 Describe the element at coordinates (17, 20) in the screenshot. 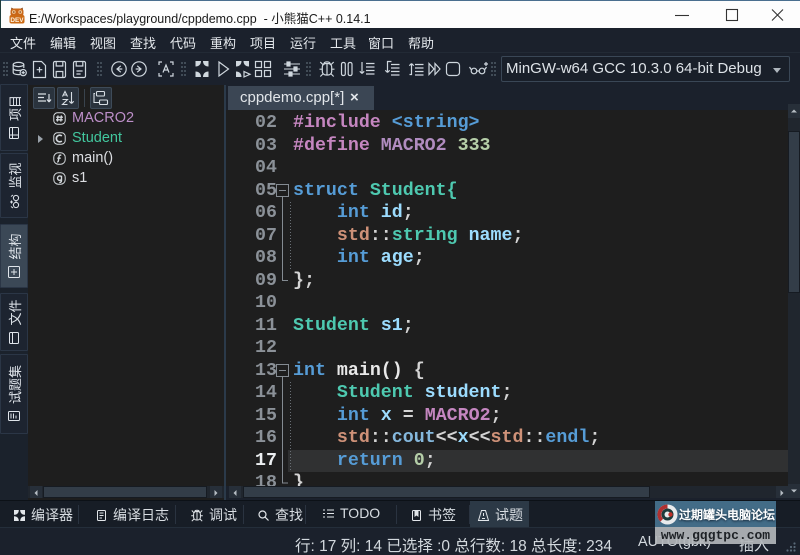

I see `svg-text: DEV` at that location.